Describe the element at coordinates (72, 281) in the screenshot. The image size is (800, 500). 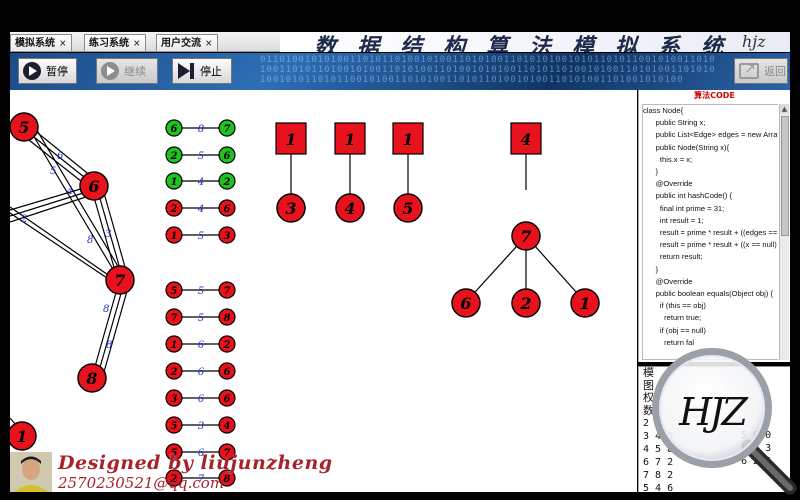
I see `graph-nodes: 5 6 7 8 1` at that location.